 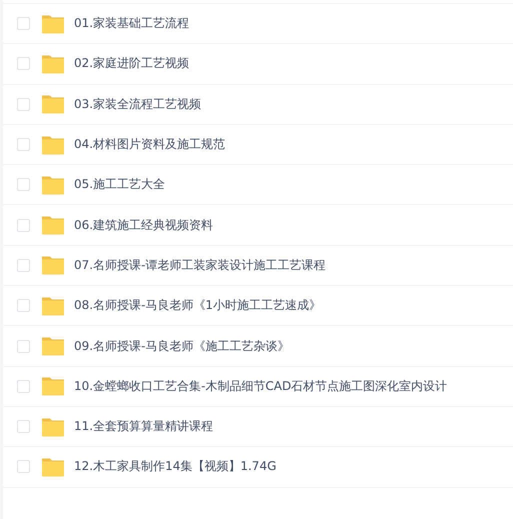 What do you see at coordinates (175, 467) in the screenshot?
I see `folder-name: 12.木工家具制作14集【视频】1.74G` at bounding box center [175, 467].